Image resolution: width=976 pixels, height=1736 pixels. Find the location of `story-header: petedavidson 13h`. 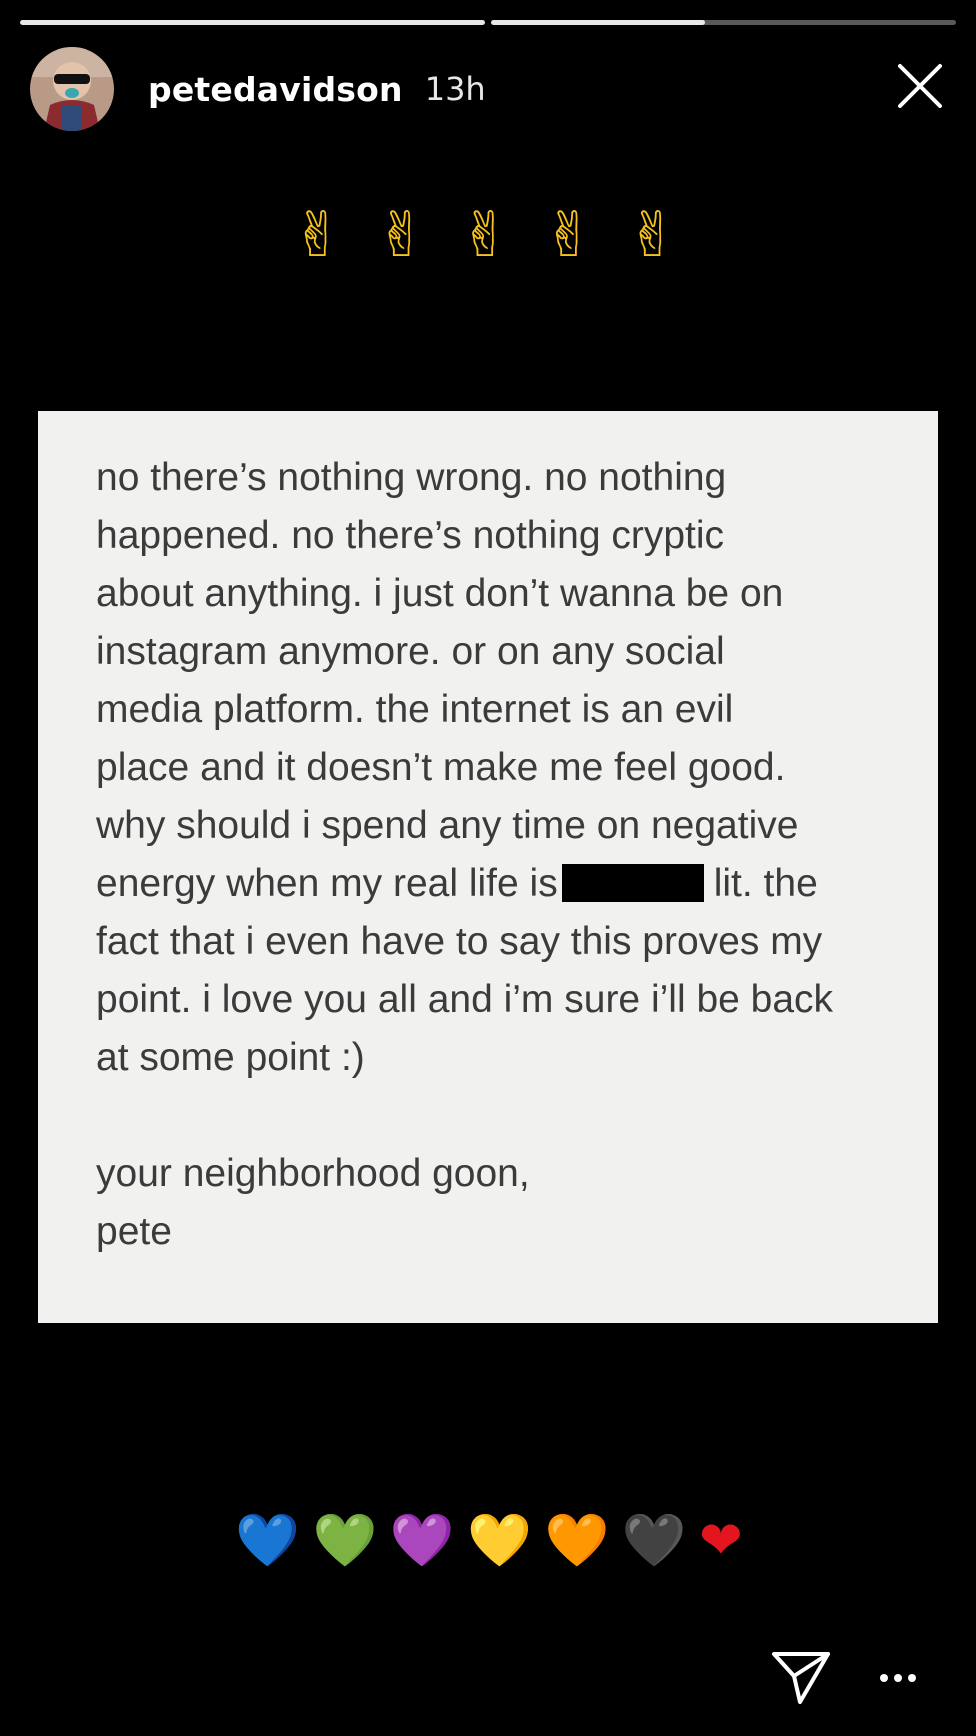

story-header: petedavidson 13h is located at coordinates (490, 89).